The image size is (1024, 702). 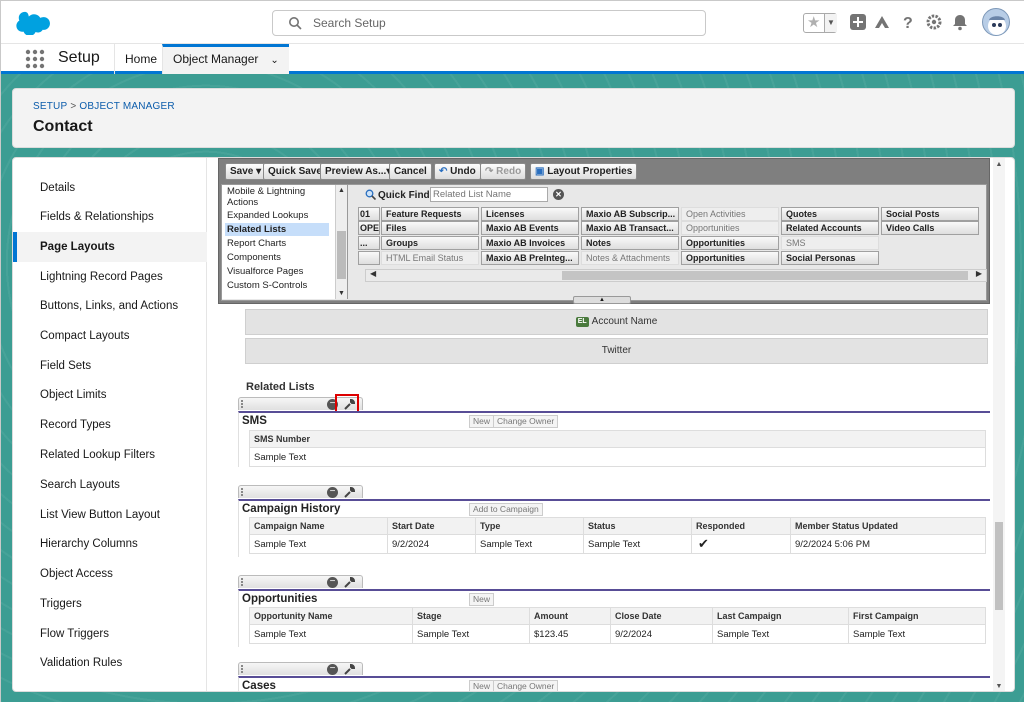 I want to click on category-expanded-lookups: Expanded Lookups, so click(x=277, y=215).